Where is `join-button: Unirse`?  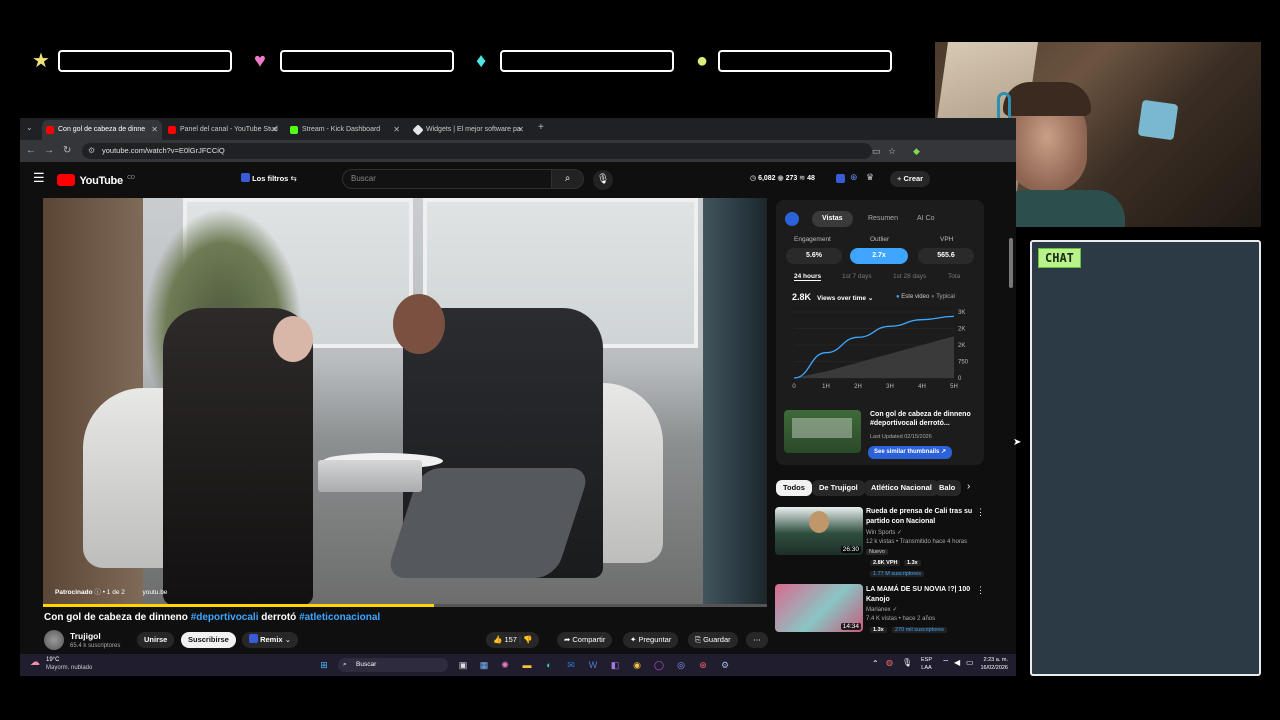 join-button: Unirse is located at coordinates (156, 640).